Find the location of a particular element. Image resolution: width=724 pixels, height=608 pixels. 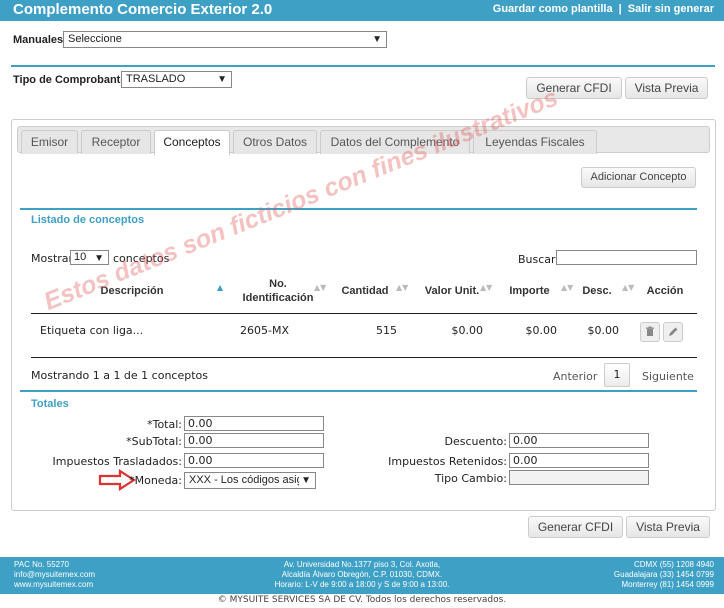

tipo-comprobante-label: Tipo de Comprobante: is located at coordinates (72, 80).